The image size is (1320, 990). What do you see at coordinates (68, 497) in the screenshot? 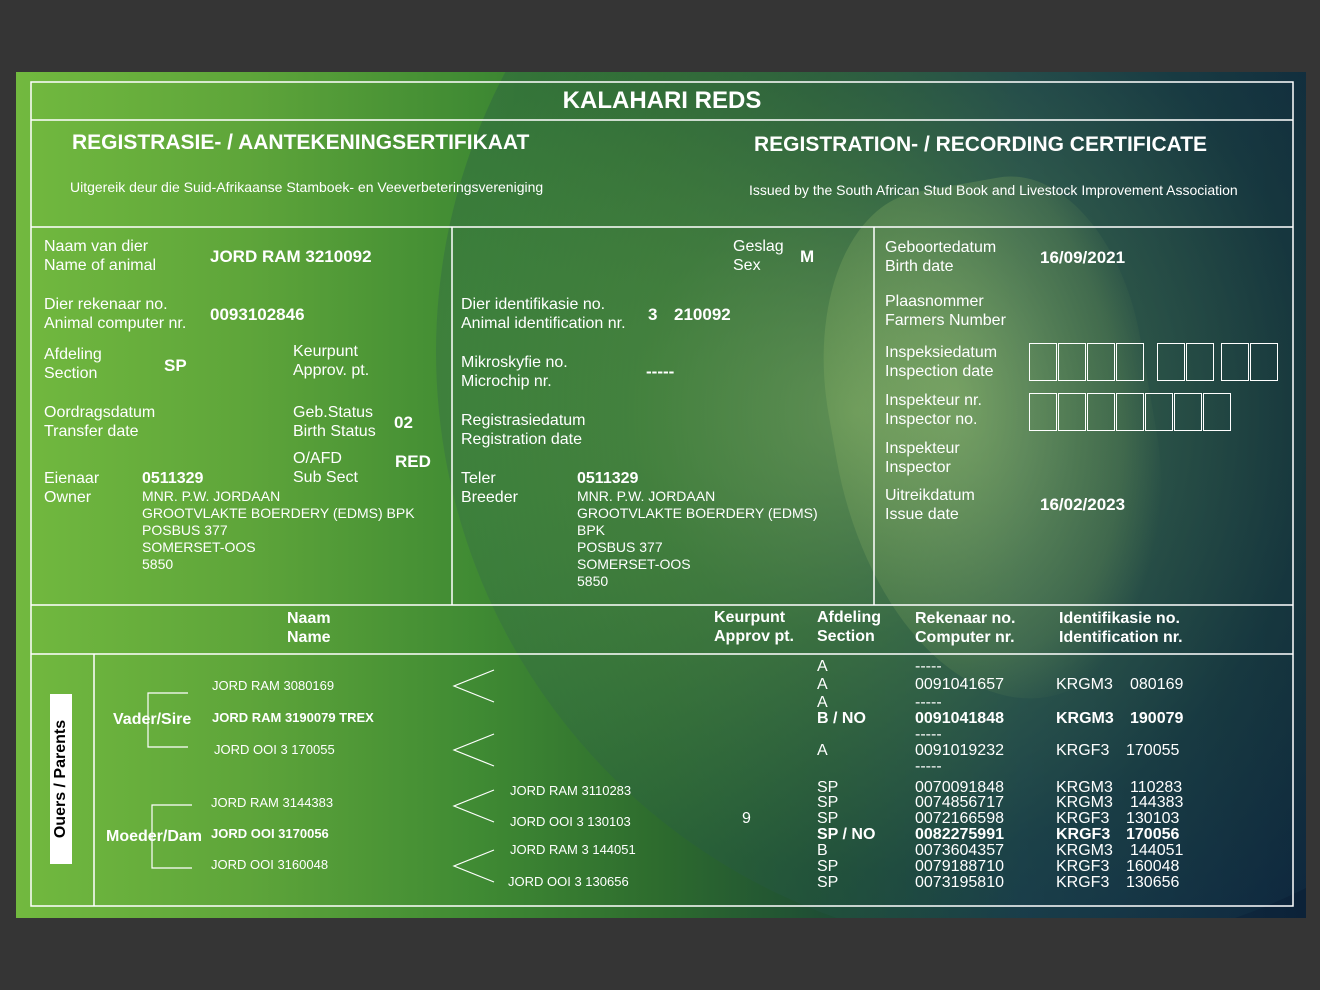
I see `owner-label-en: Owner` at bounding box center [68, 497].